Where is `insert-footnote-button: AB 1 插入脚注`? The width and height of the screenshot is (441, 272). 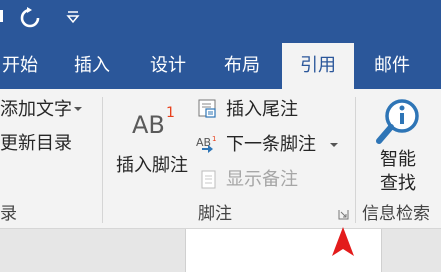 insert-footnote-button: AB 1 插入脚注 is located at coordinates (152, 138).